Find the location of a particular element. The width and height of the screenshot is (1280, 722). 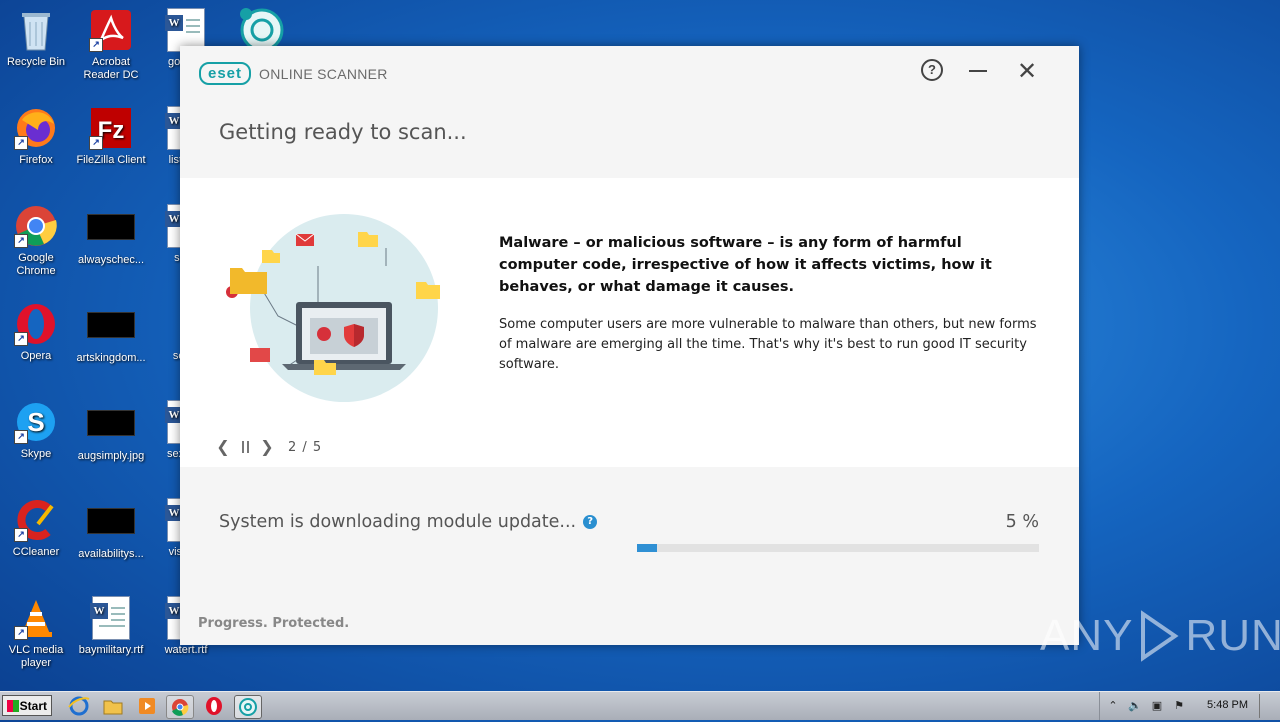

desktop-icon-opera: ↗ Opera is located at coordinates (36, 332).